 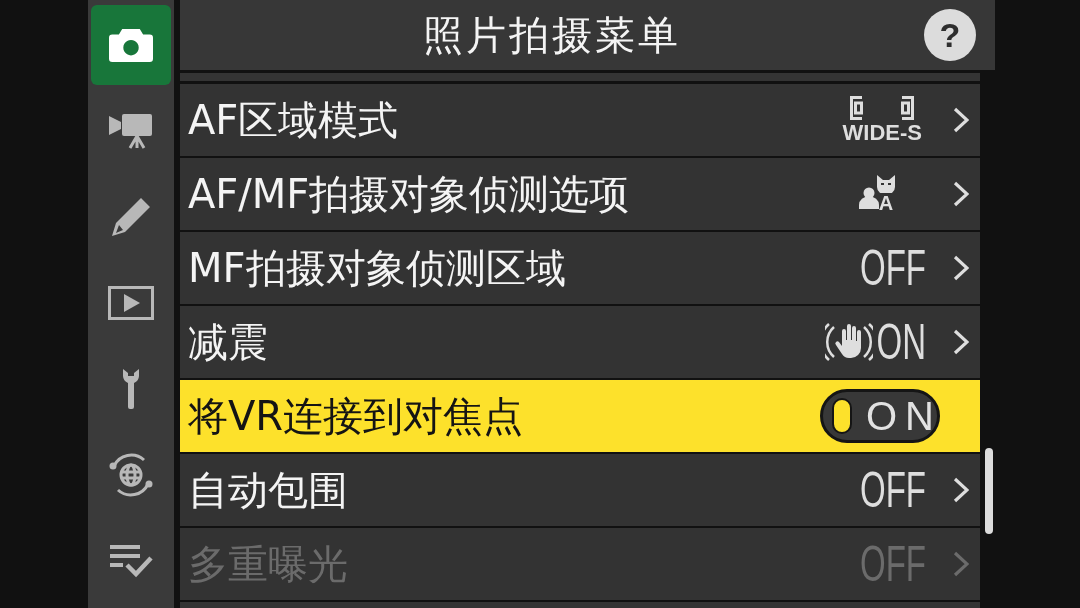 What do you see at coordinates (849, 342) in the screenshot?
I see `hand-vibration-icon` at bounding box center [849, 342].